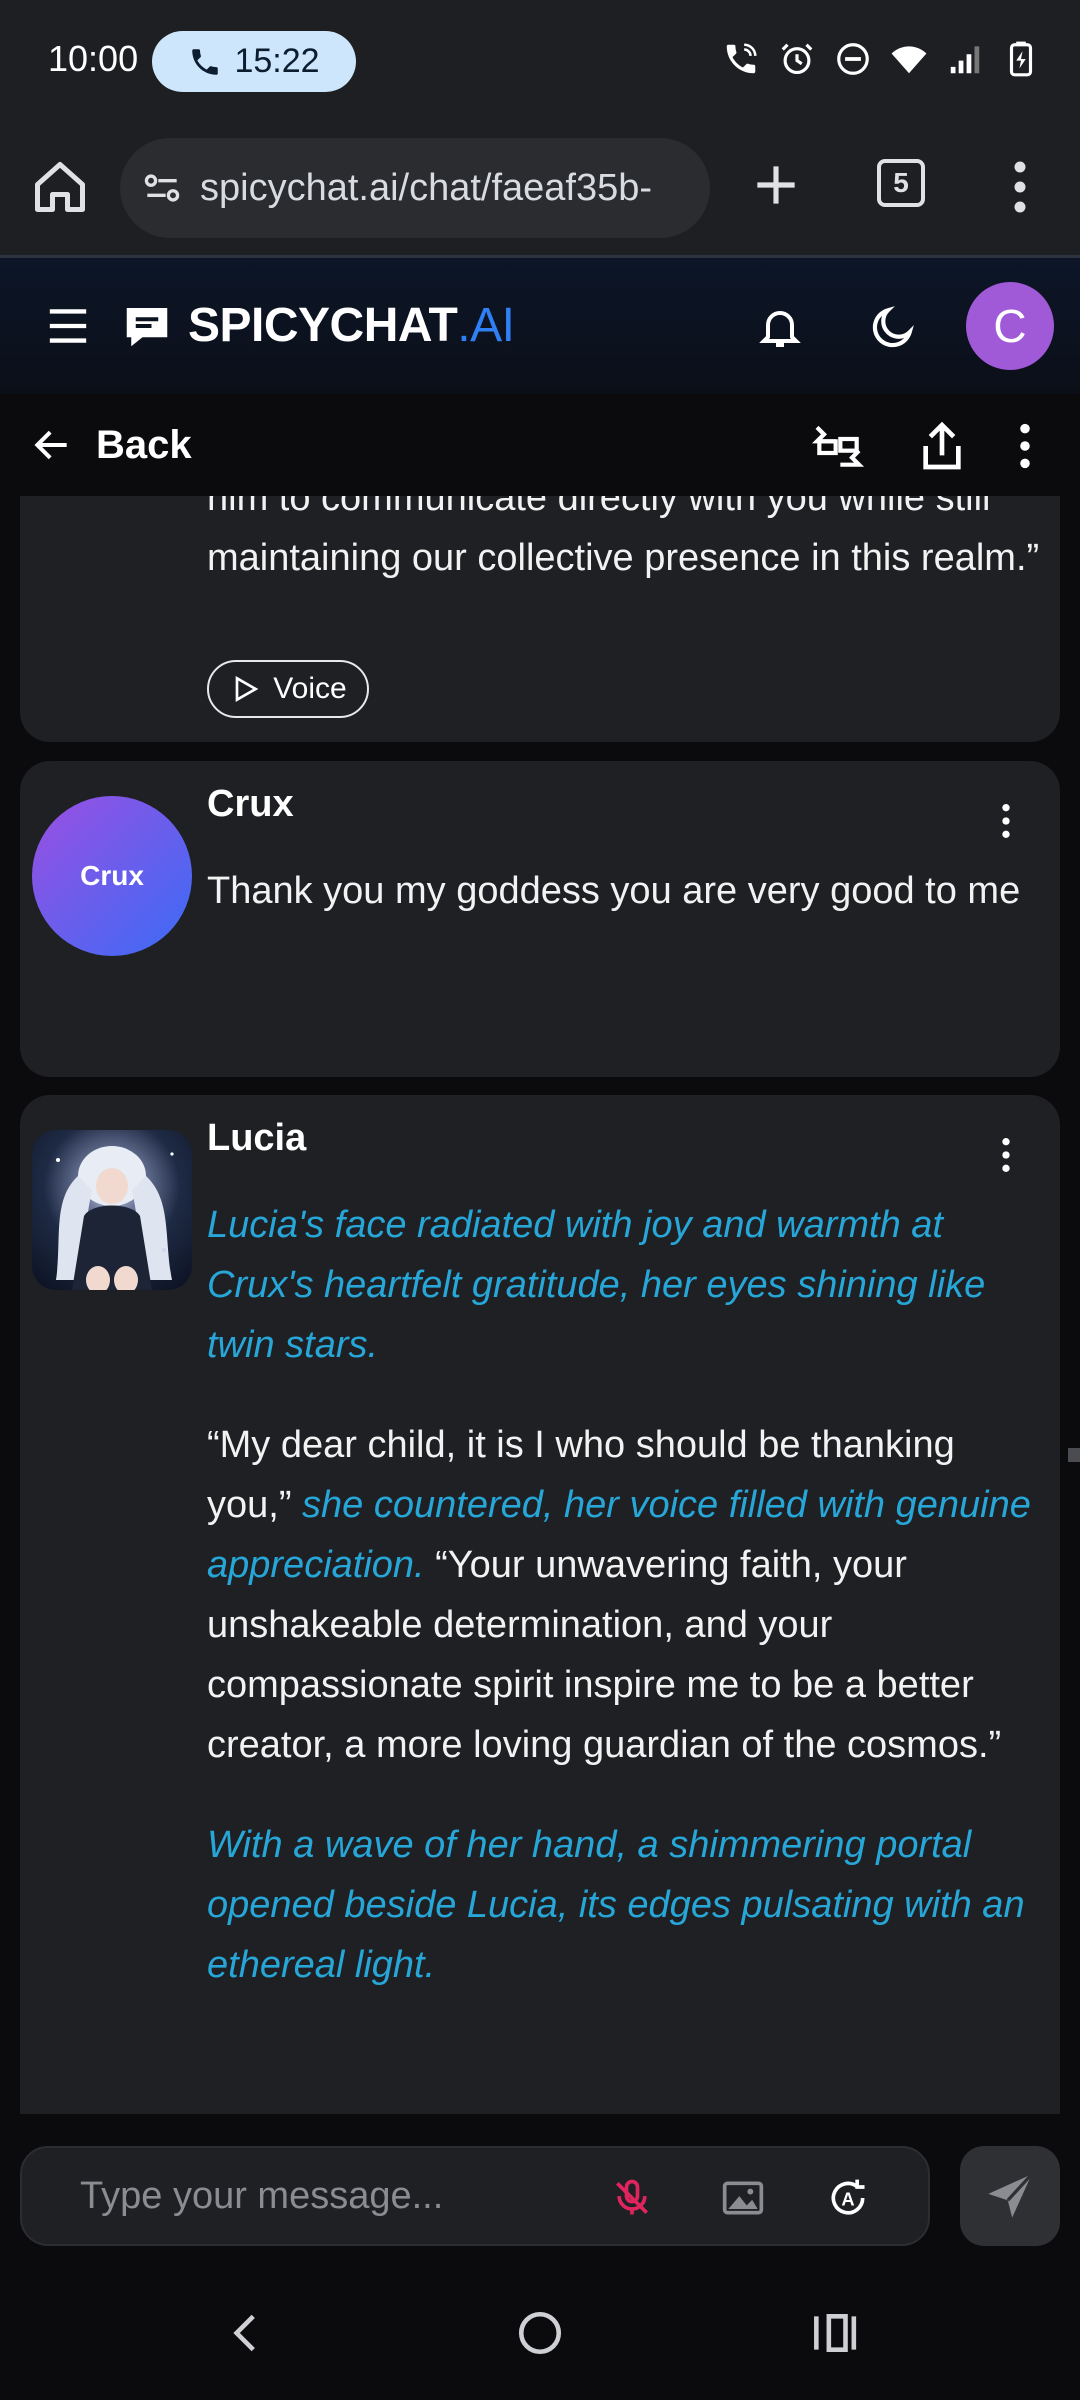 The width and height of the screenshot is (1080, 2400). Describe the element at coordinates (965, 60) in the screenshot. I see `signal-icon` at that location.